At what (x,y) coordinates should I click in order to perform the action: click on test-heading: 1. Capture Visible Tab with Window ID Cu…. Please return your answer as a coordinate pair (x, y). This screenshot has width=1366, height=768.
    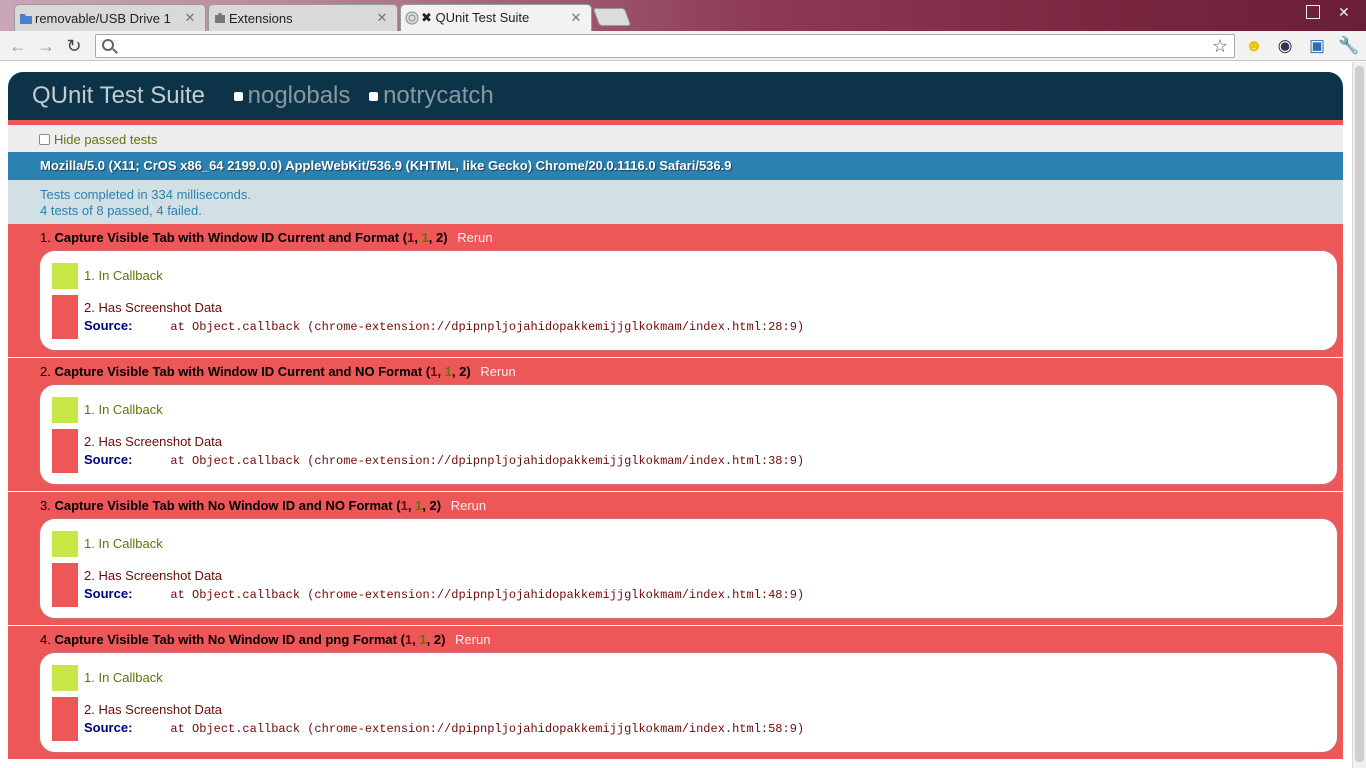
    Looking at the image, I should click on (266, 237).